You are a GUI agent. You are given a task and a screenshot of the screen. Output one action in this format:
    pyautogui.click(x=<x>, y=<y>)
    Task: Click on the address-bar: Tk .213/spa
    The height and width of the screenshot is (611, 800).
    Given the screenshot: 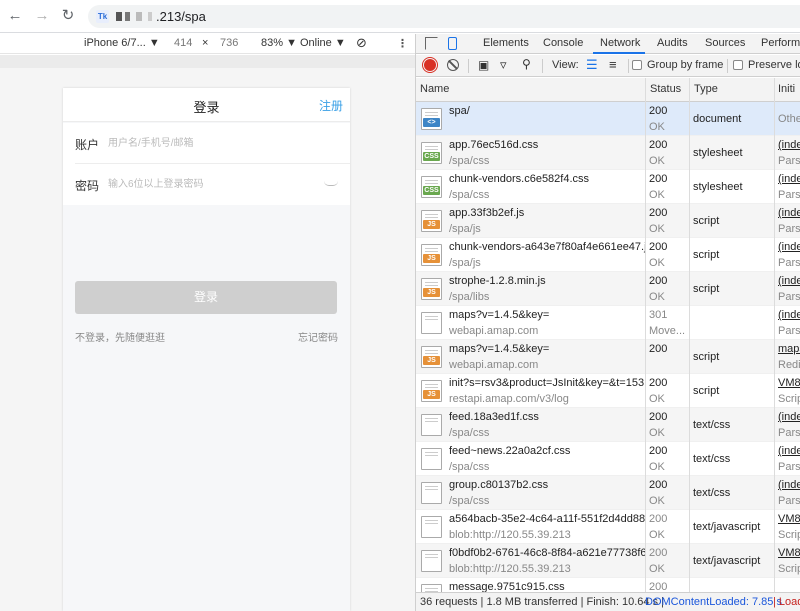 What is the action you would take?
    pyautogui.click(x=444, y=16)
    